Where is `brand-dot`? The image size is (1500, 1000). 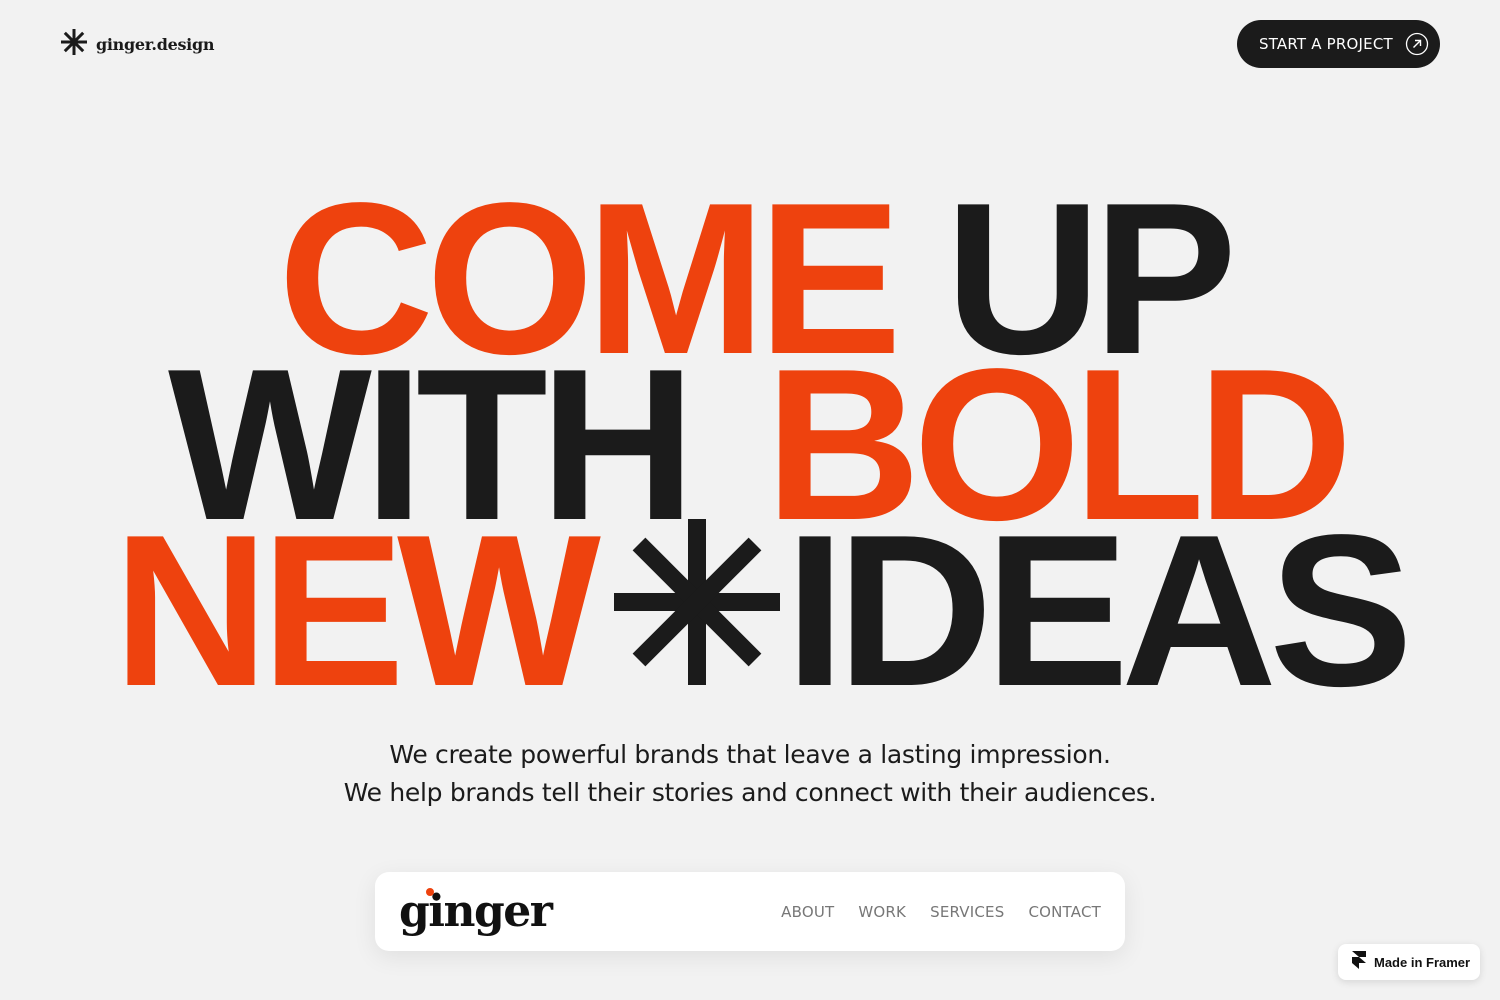 brand-dot is located at coordinates (430, 891).